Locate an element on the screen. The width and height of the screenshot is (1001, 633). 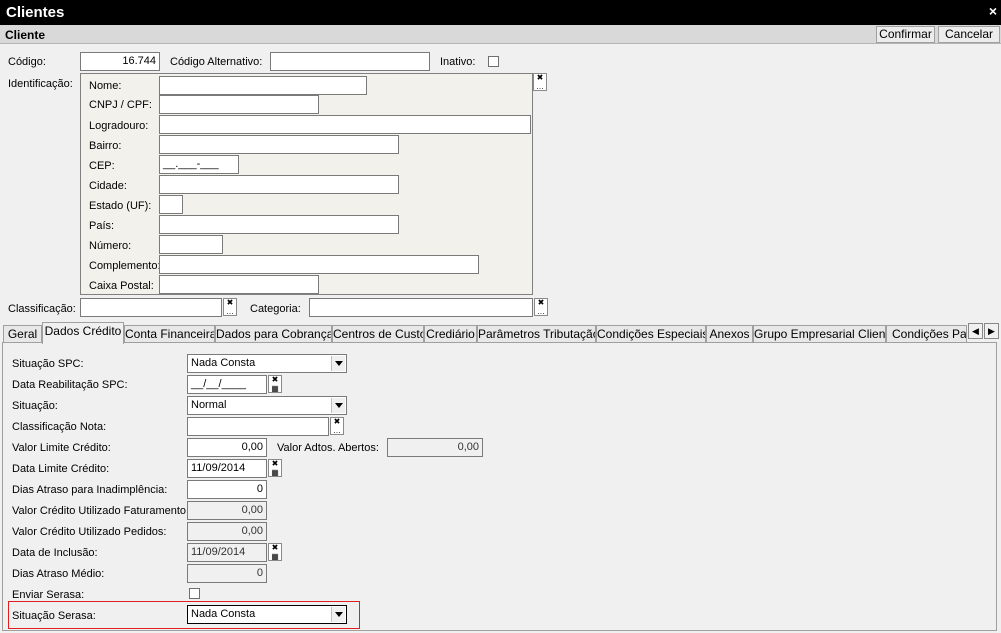
codigo-alt-field is located at coordinates (350, 61).